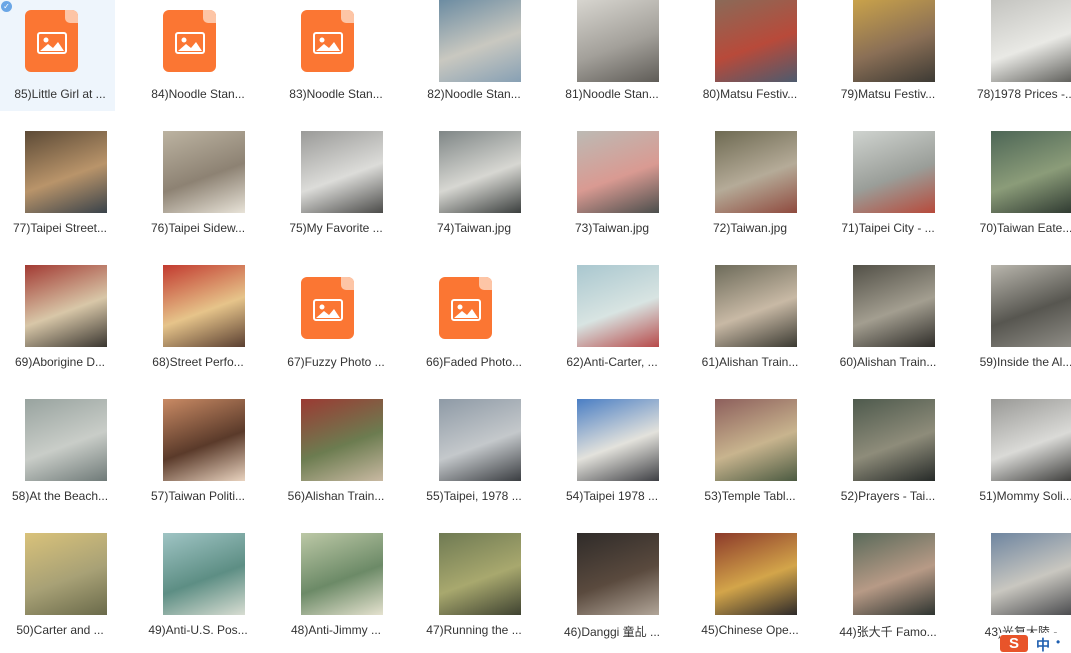 This screenshot has height=653, width=1071. Describe the element at coordinates (6, 6) in the screenshot. I see `selected-check-icon: ✓` at that location.